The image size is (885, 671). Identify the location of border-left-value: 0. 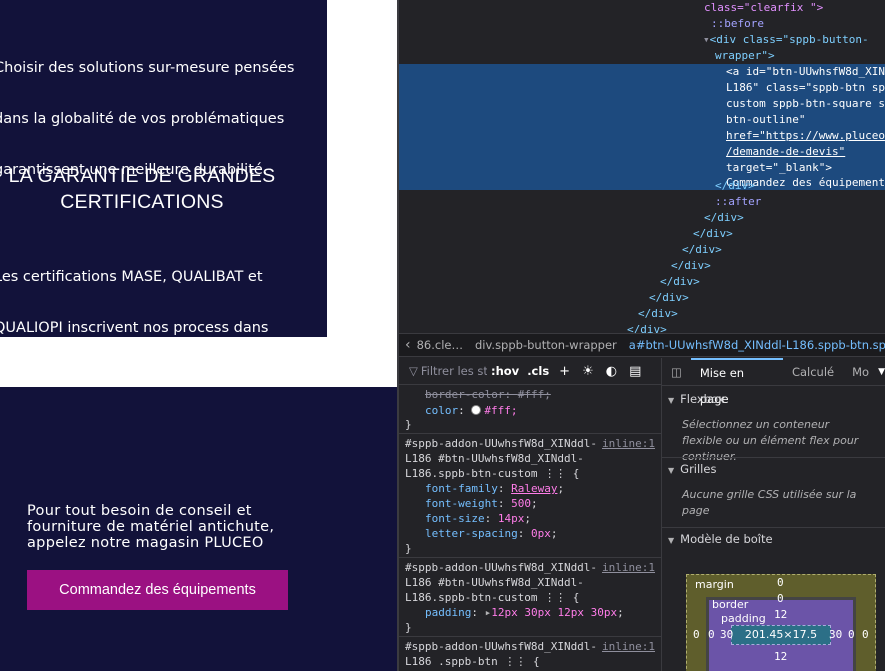
(711, 634).